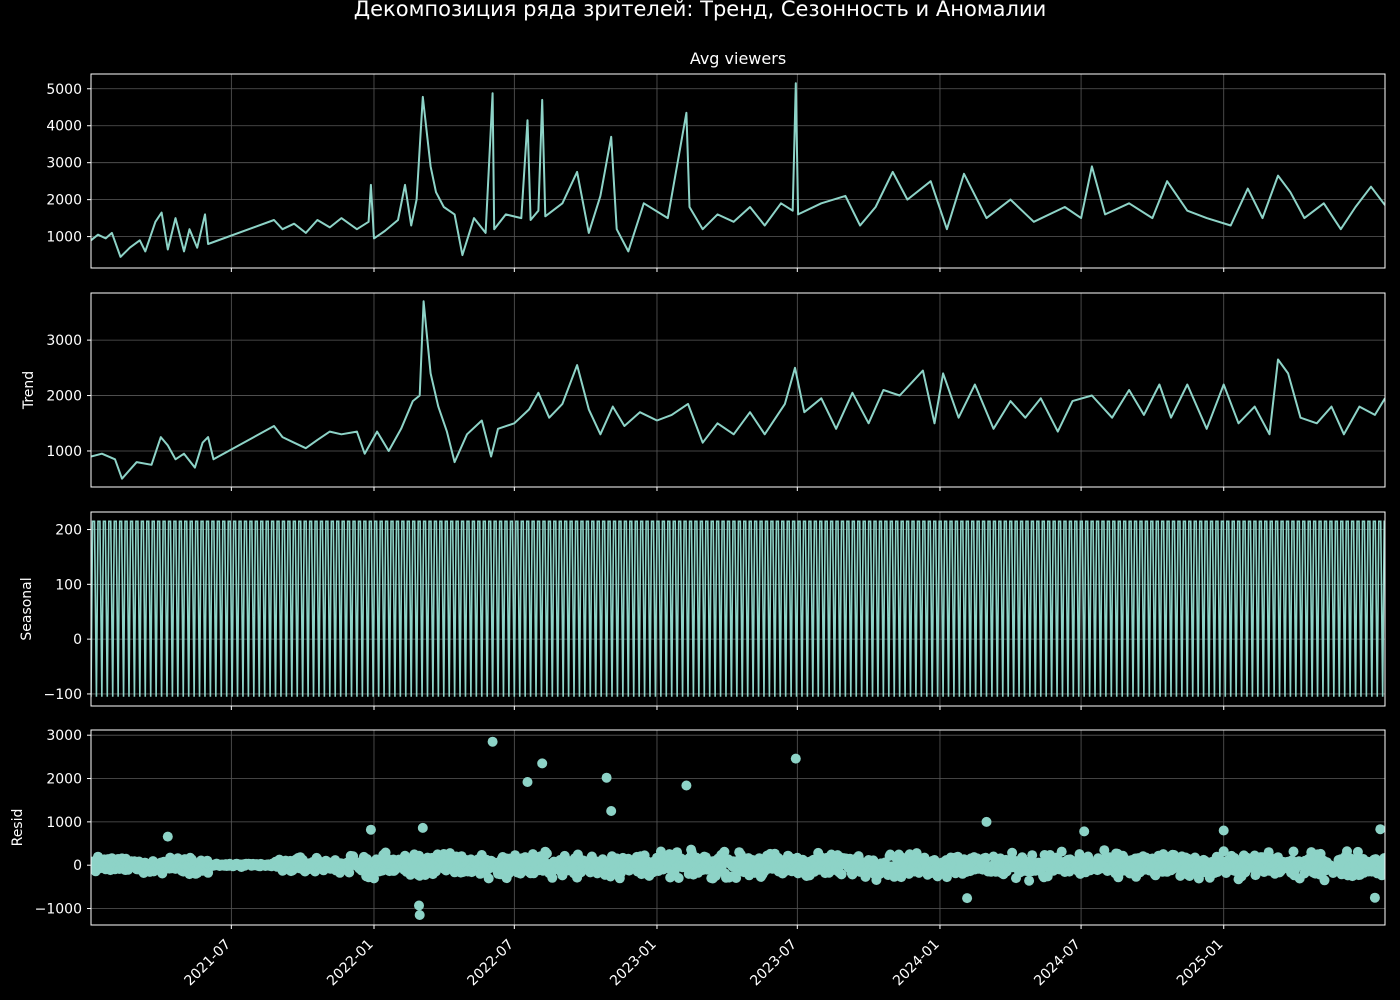 The height and width of the screenshot is (1000, 1400). Describe the element at coordinates (68, 585) in the screenshot. I see `y-tick-label: 100` at that location.